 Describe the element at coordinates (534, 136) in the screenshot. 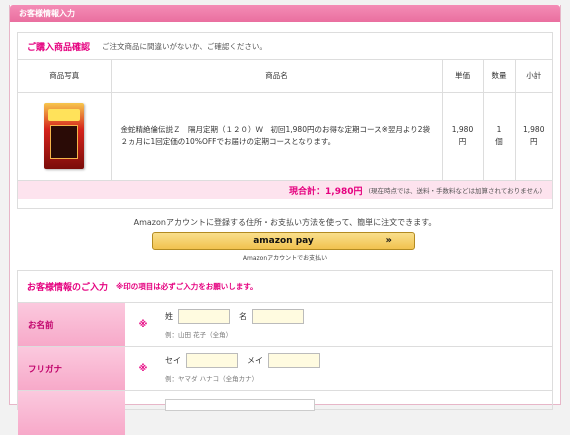

I see `subtotal: 1,980 円` at that location.